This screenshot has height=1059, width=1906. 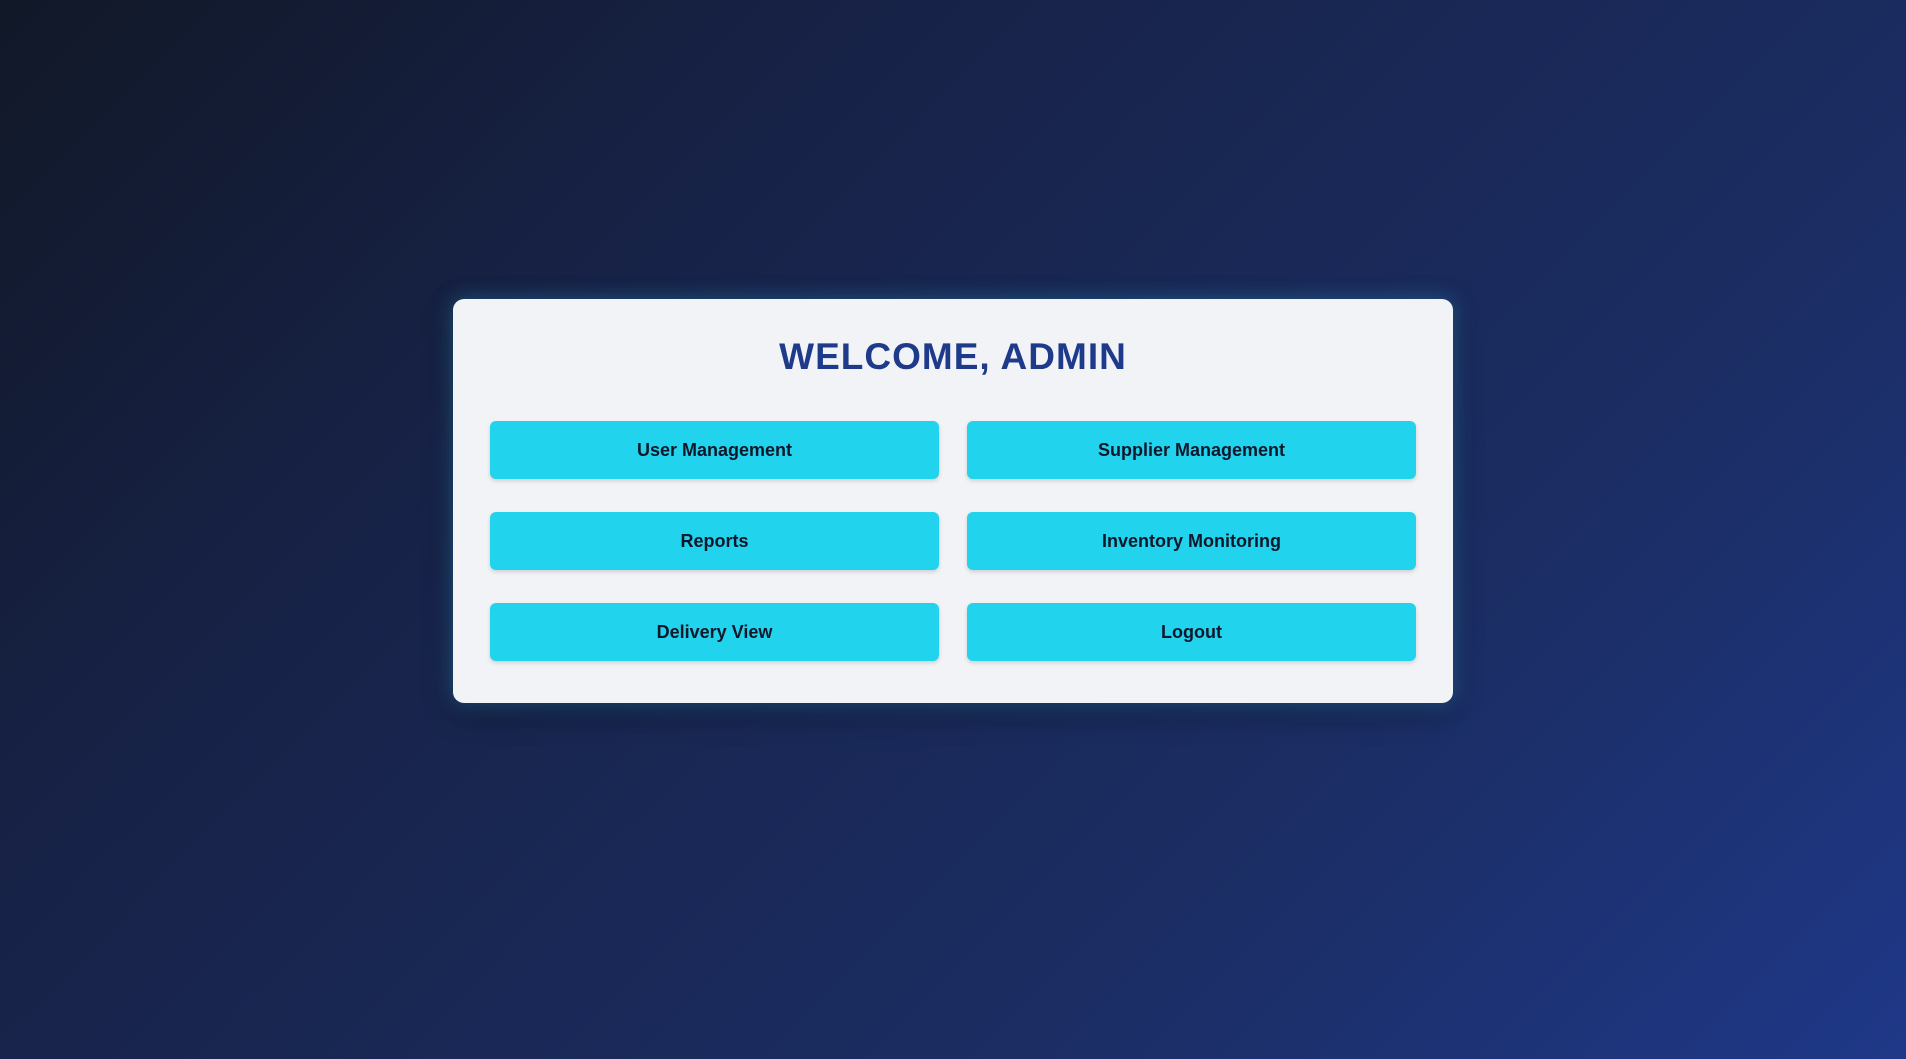 What do you see at coordinates (714, 541) in the screenshot?
I see `reports-button: Reports` at bounding box center [714, 541].